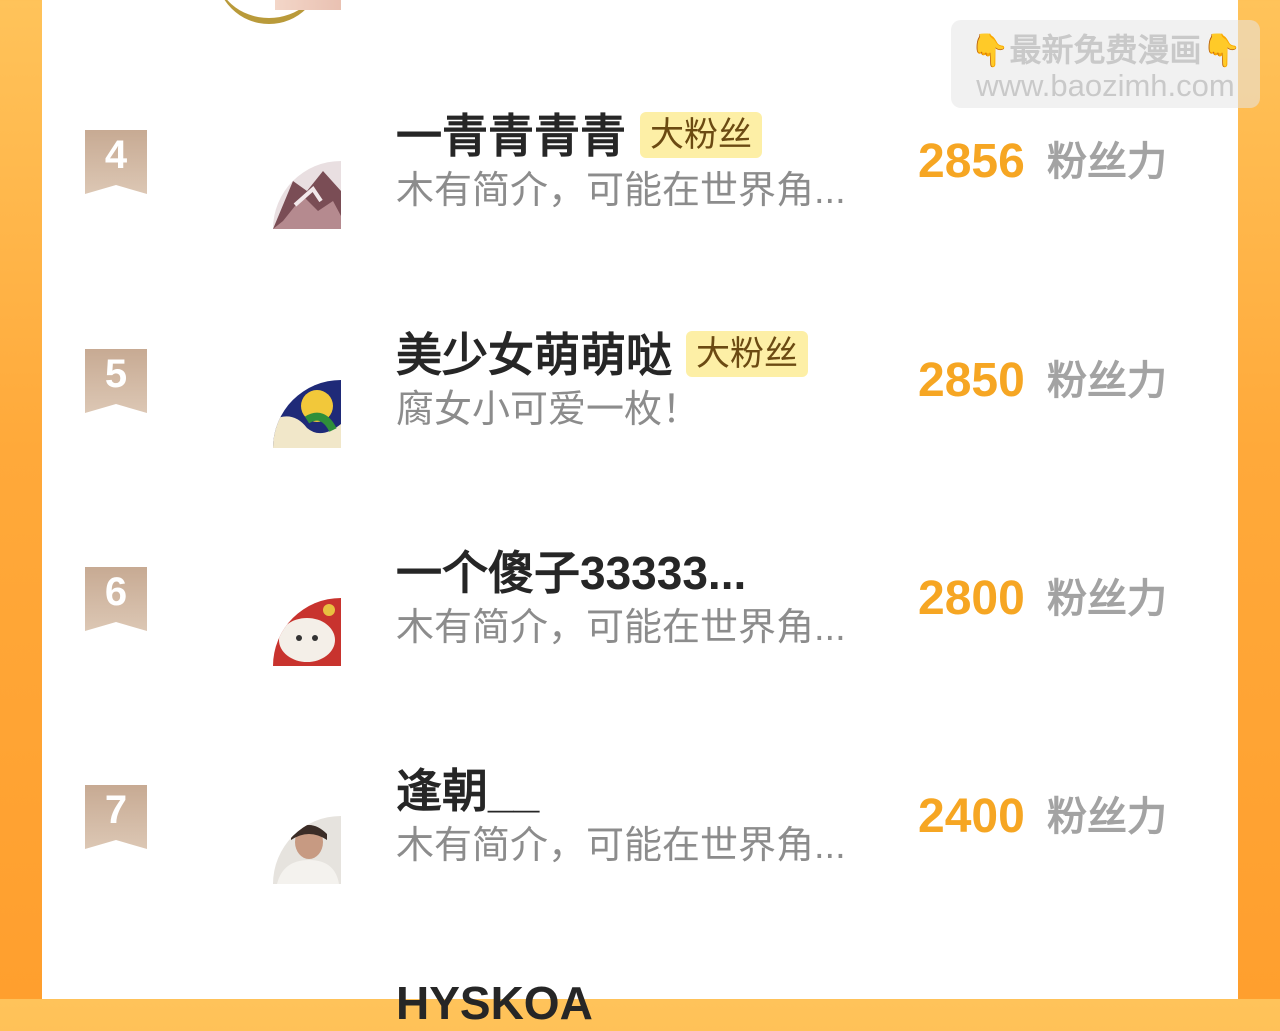  I want to click on watermark-title-text: 最新免费漫画, so click(1105, 50).